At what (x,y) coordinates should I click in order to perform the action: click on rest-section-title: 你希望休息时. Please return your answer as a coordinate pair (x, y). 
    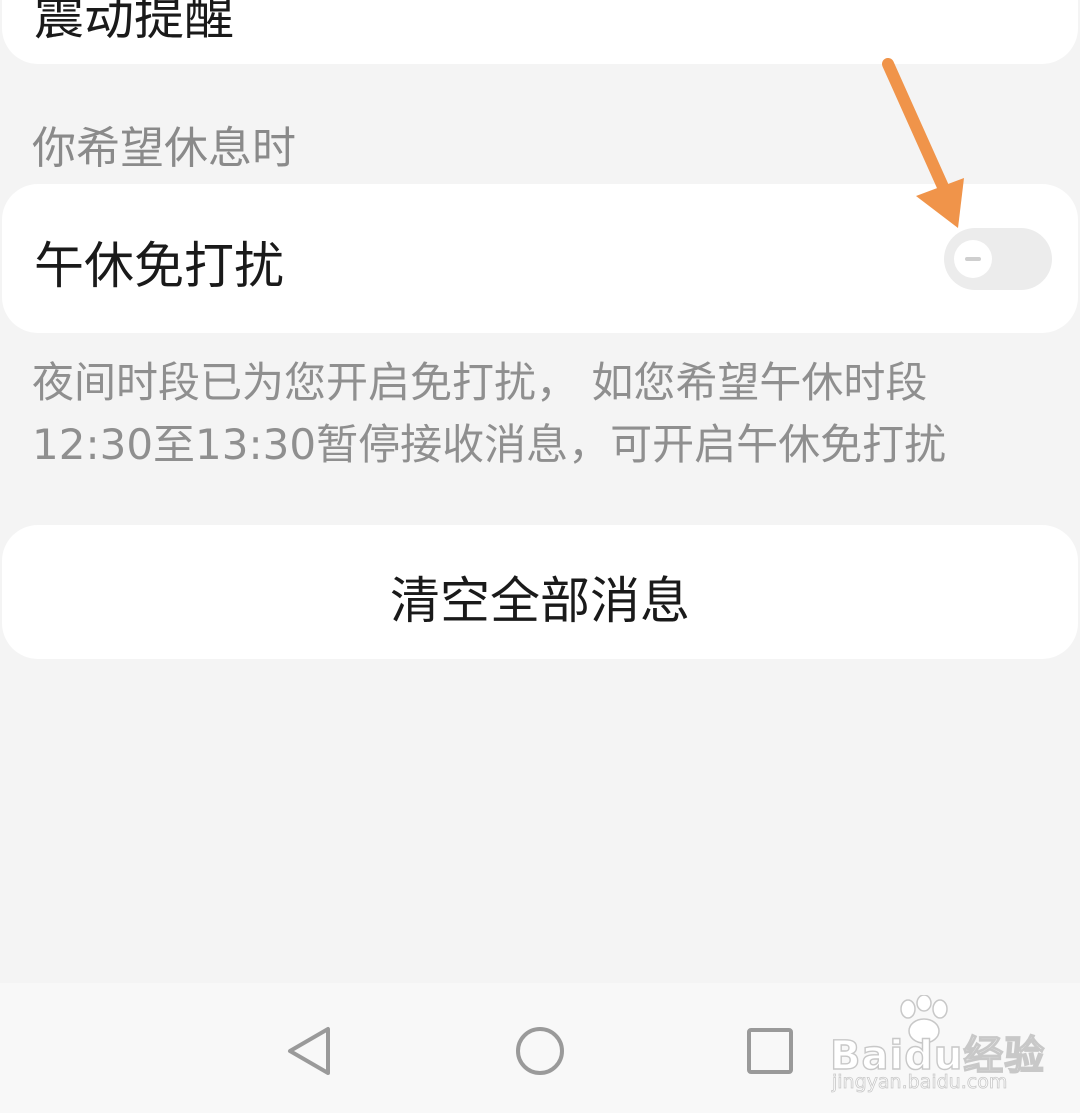
    Looking at the image, I should click on (164, 148).